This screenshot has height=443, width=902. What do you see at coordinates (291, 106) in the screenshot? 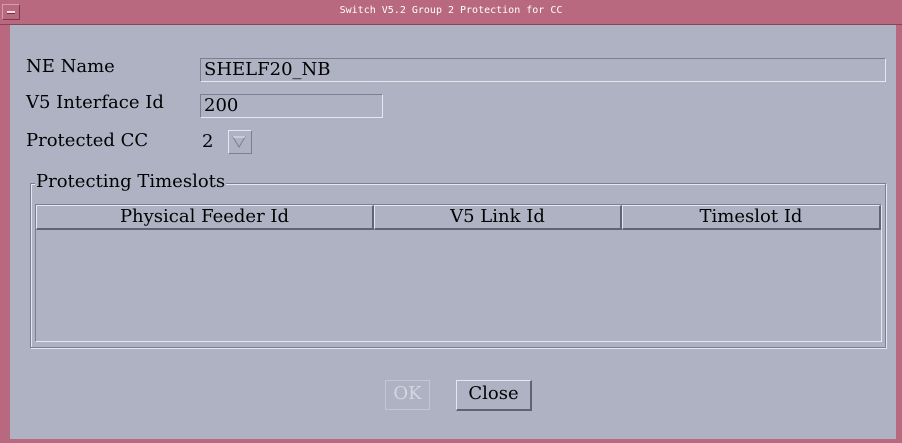
I see `v5-interface-field: 200` at bounding box center [291, 106].